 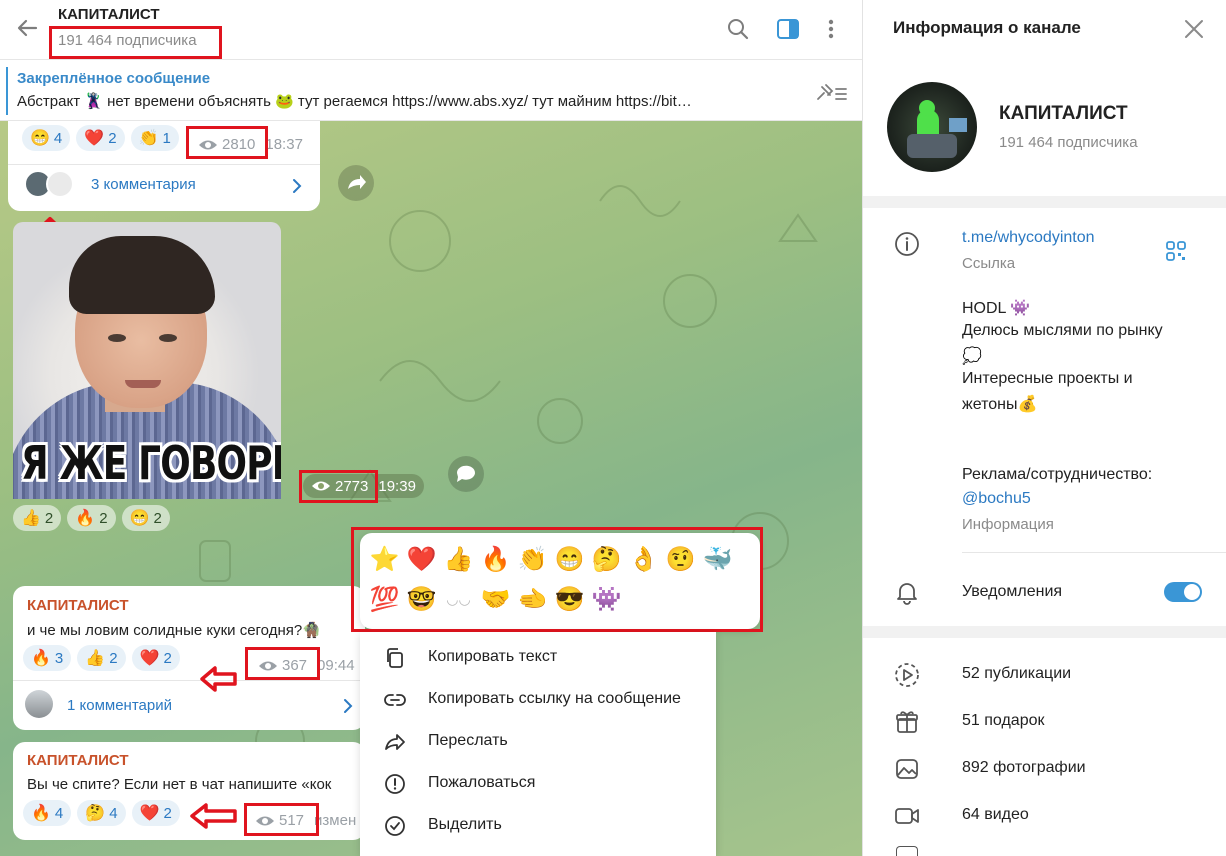 I want to click on description-line: HODL 👾, so click(x=996, y=308).